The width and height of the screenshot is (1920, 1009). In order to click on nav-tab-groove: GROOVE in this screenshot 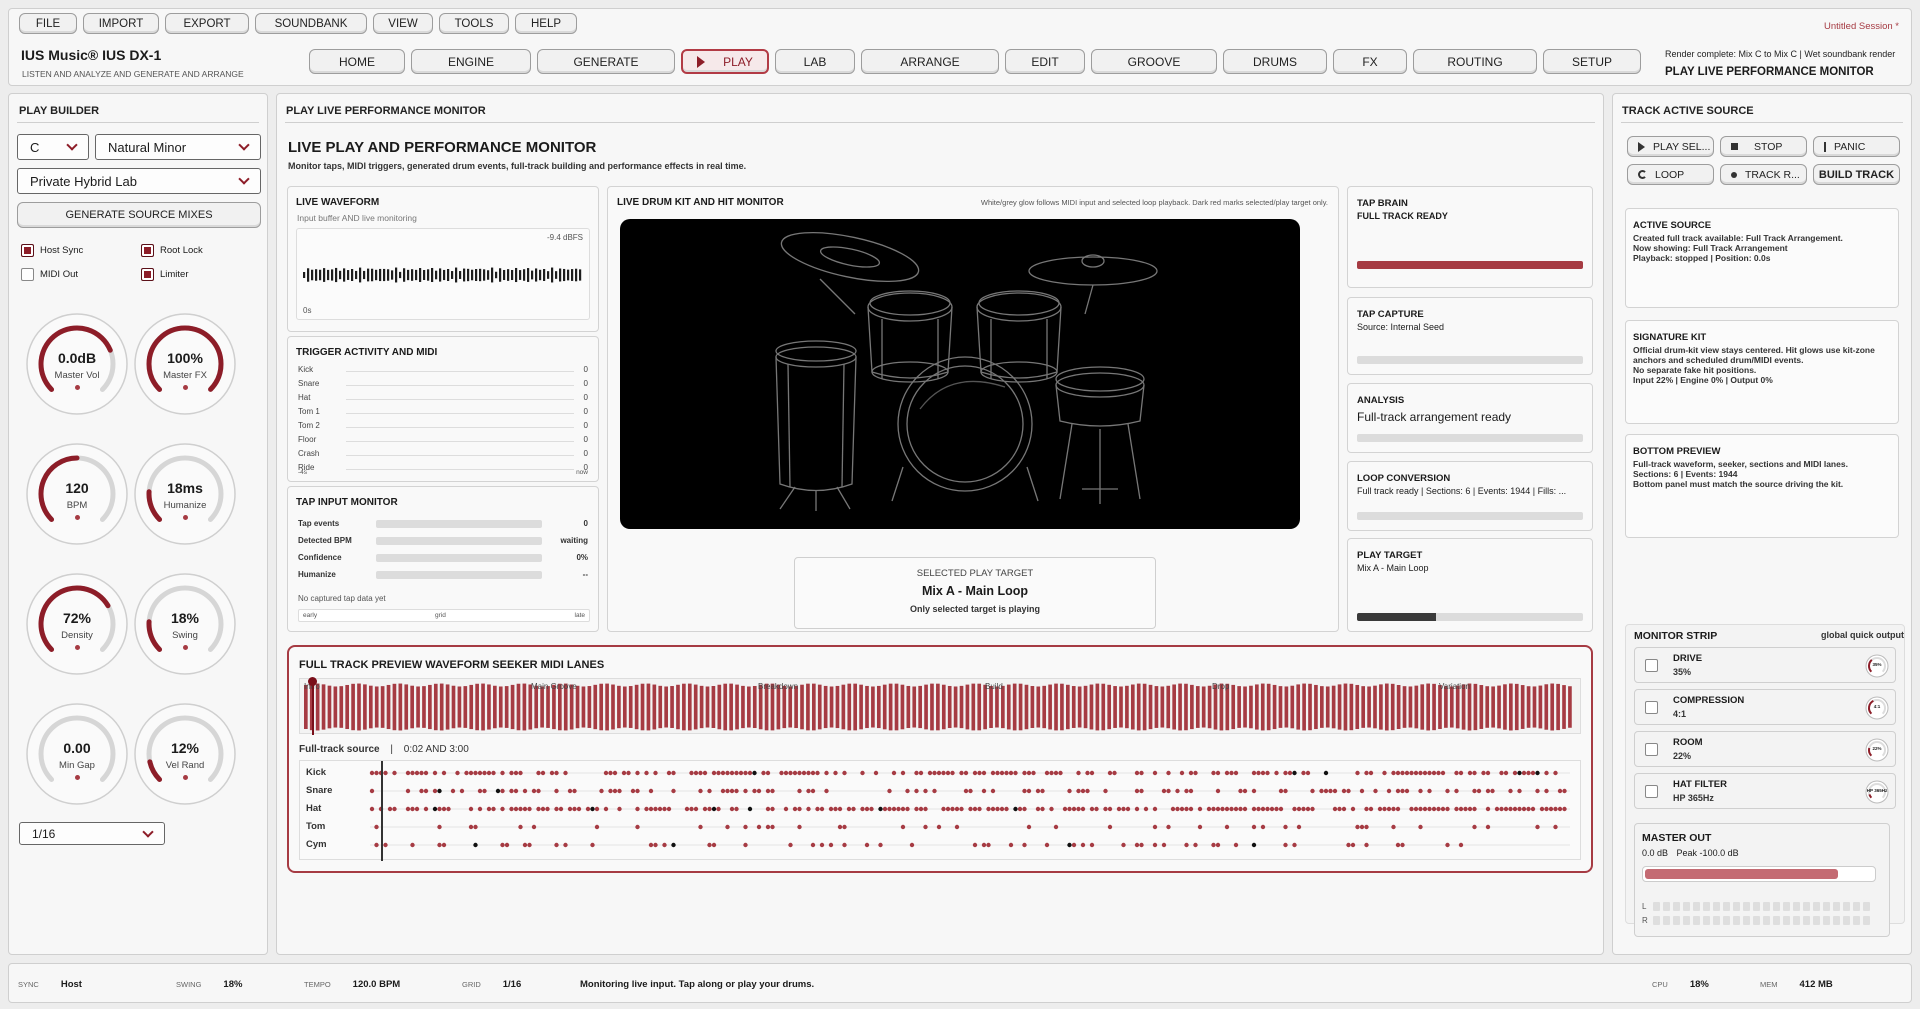, I will do `click(1154, 61)`.